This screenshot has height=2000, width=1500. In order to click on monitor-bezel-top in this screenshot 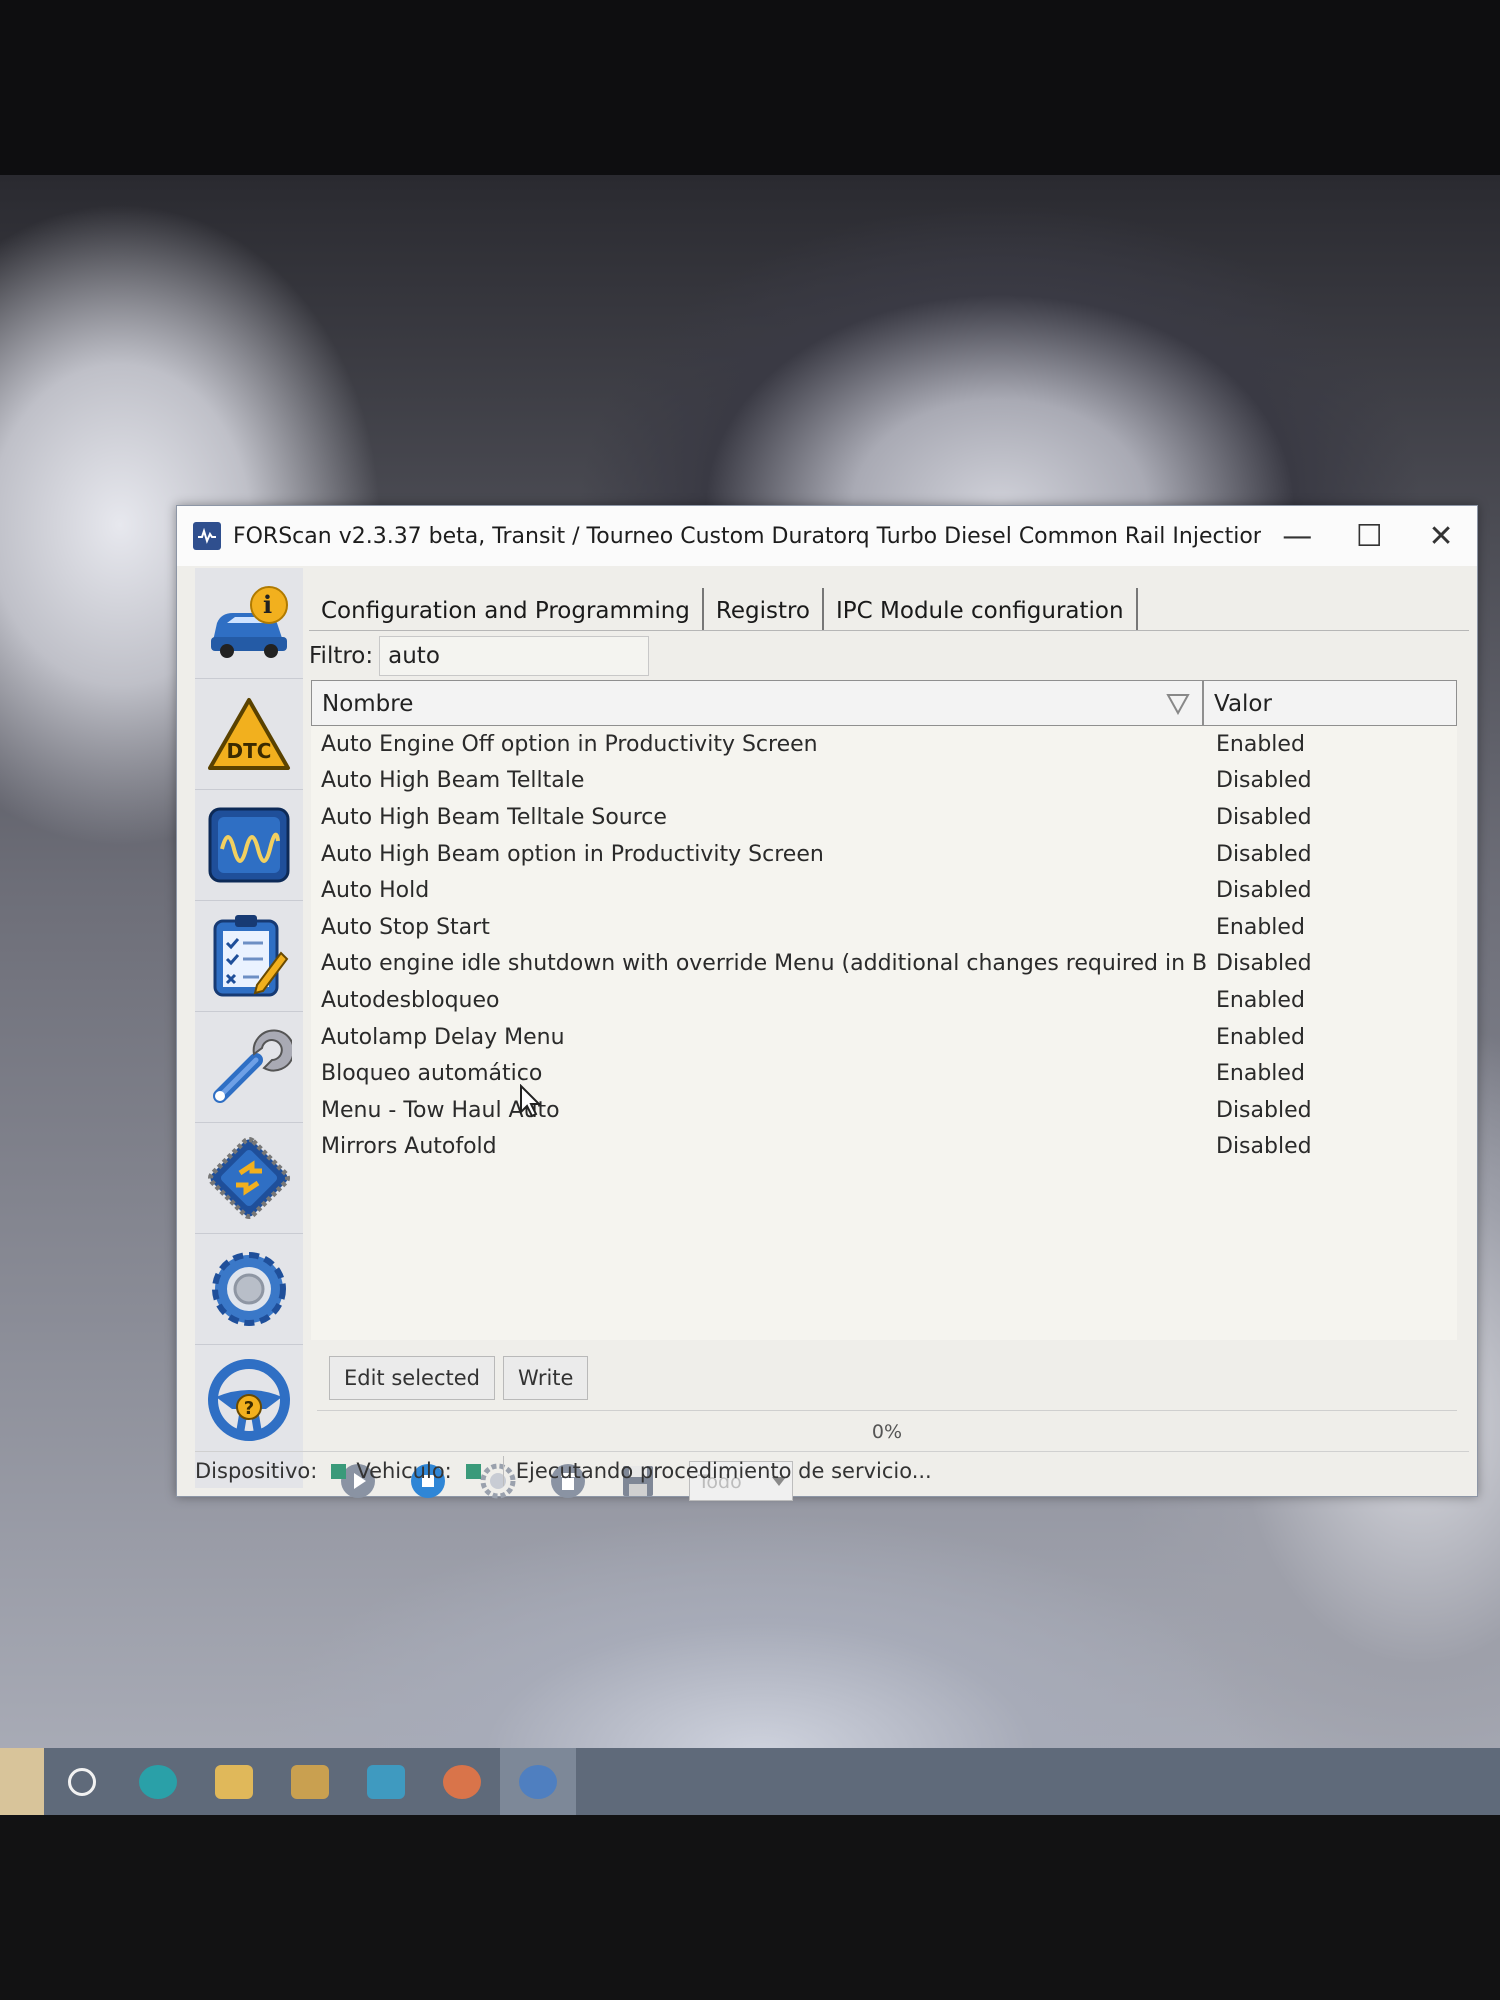, I will do `click(750, 87)`.